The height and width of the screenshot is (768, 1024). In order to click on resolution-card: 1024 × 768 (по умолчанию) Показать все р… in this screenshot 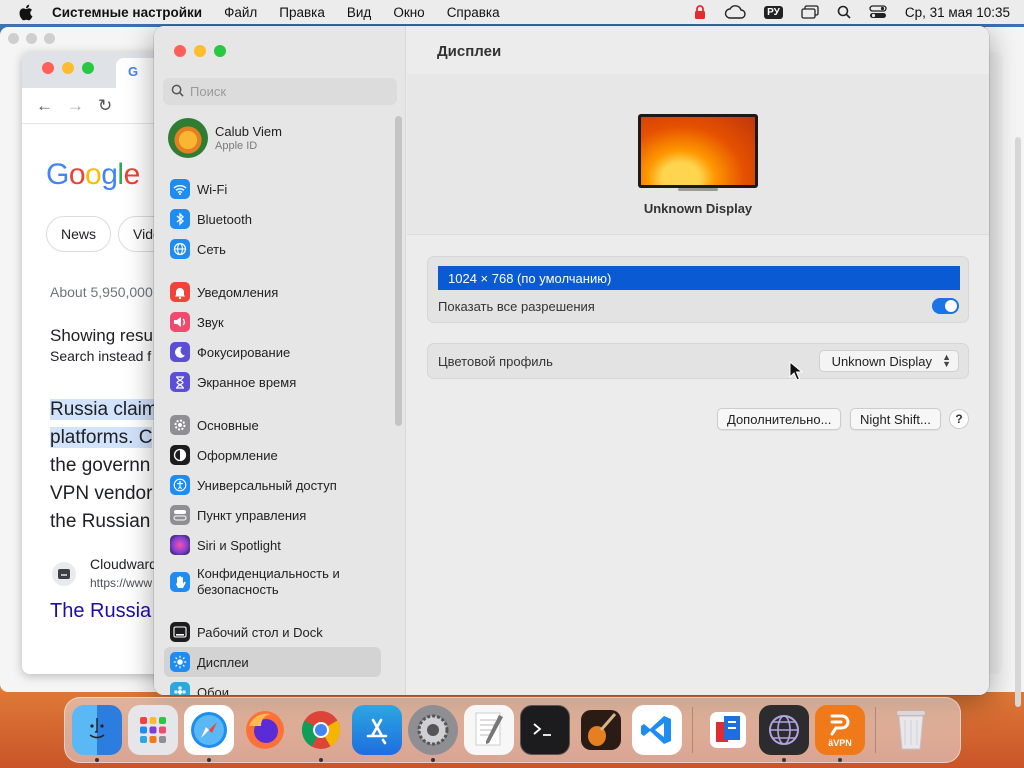, I will do `click(698, 289)`.